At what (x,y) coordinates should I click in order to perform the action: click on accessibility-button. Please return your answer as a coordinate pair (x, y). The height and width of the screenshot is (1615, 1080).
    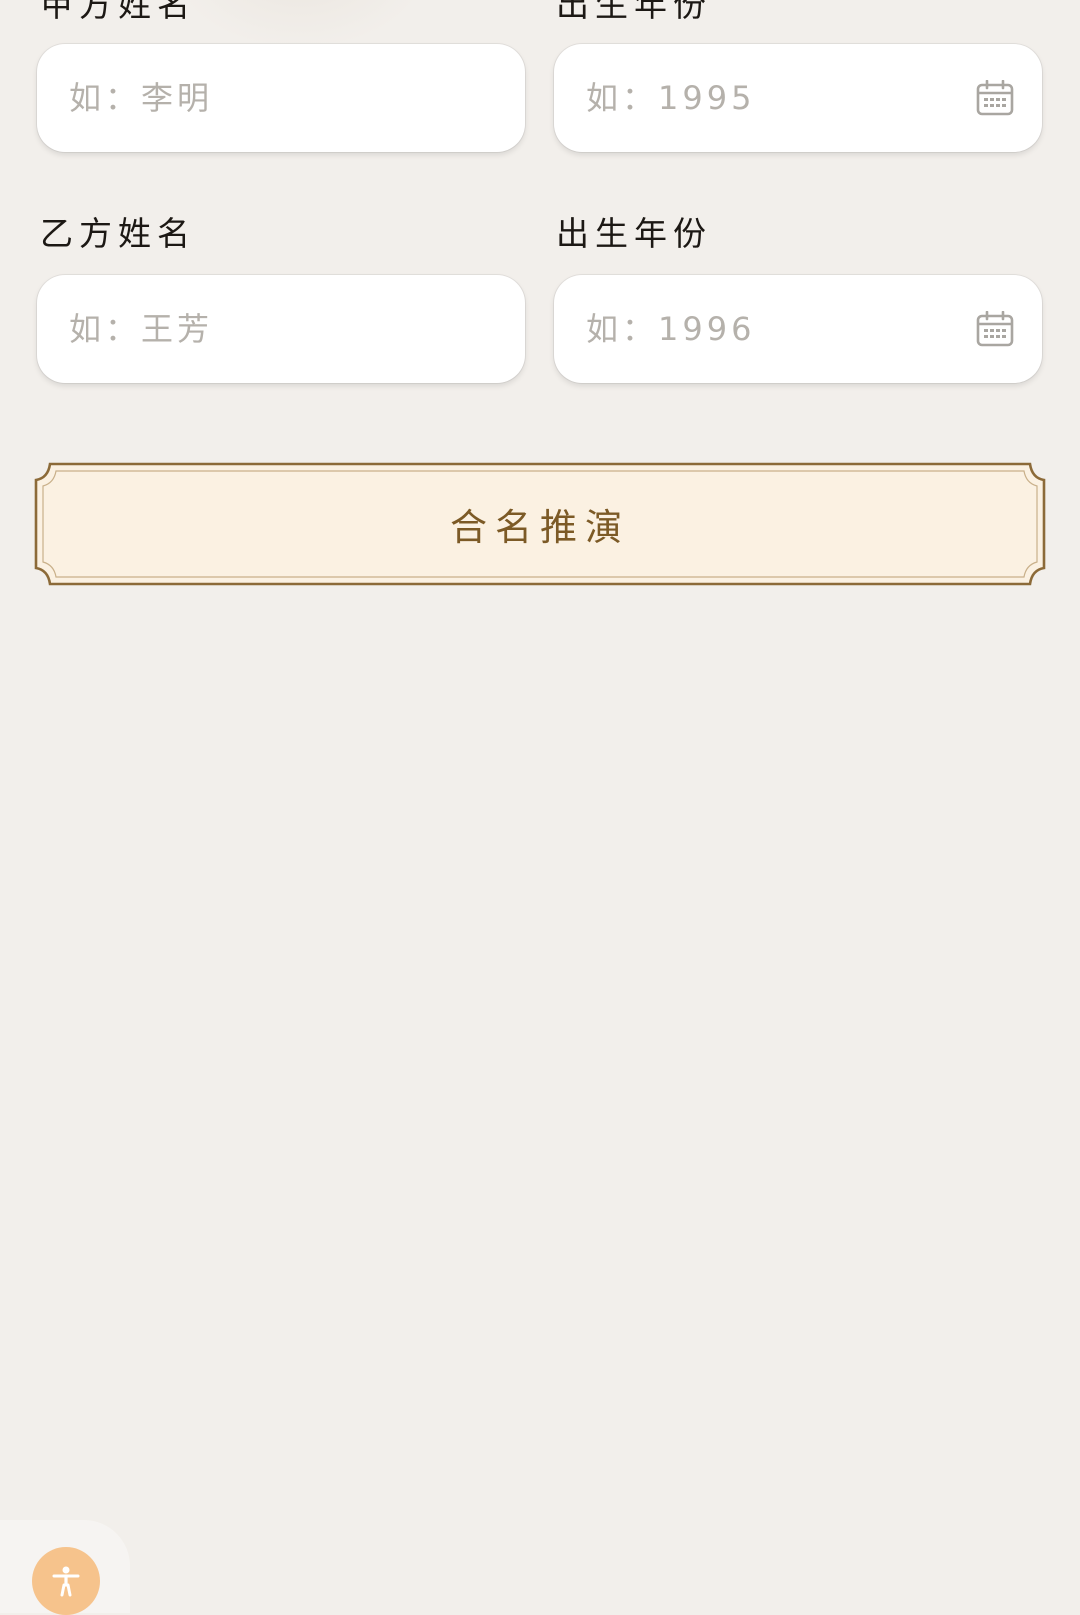
    Looking at the image, I should click on (66, 1581).